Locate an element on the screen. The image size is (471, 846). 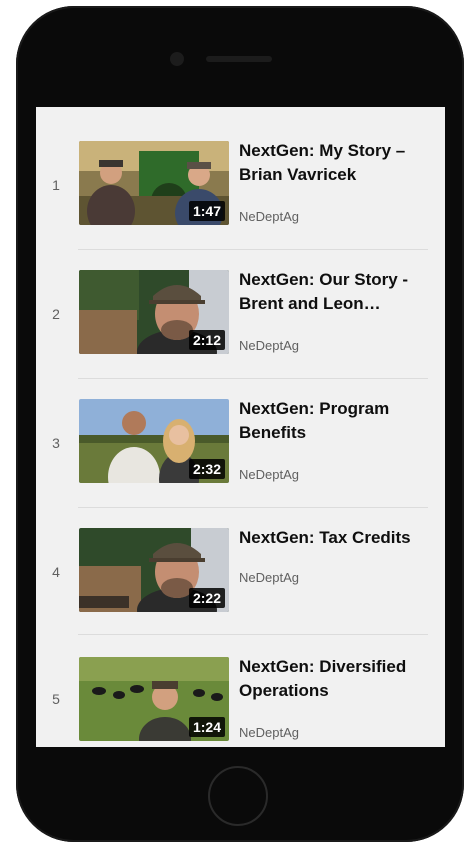
video-title: NextGen: Program Benefits is located at coordinates (338, 421).